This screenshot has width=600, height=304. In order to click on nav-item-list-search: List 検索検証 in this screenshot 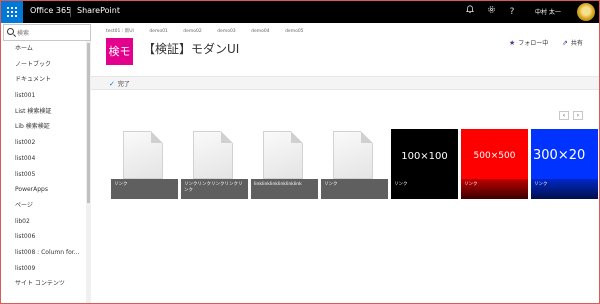, I will do `click(44, 112)`.